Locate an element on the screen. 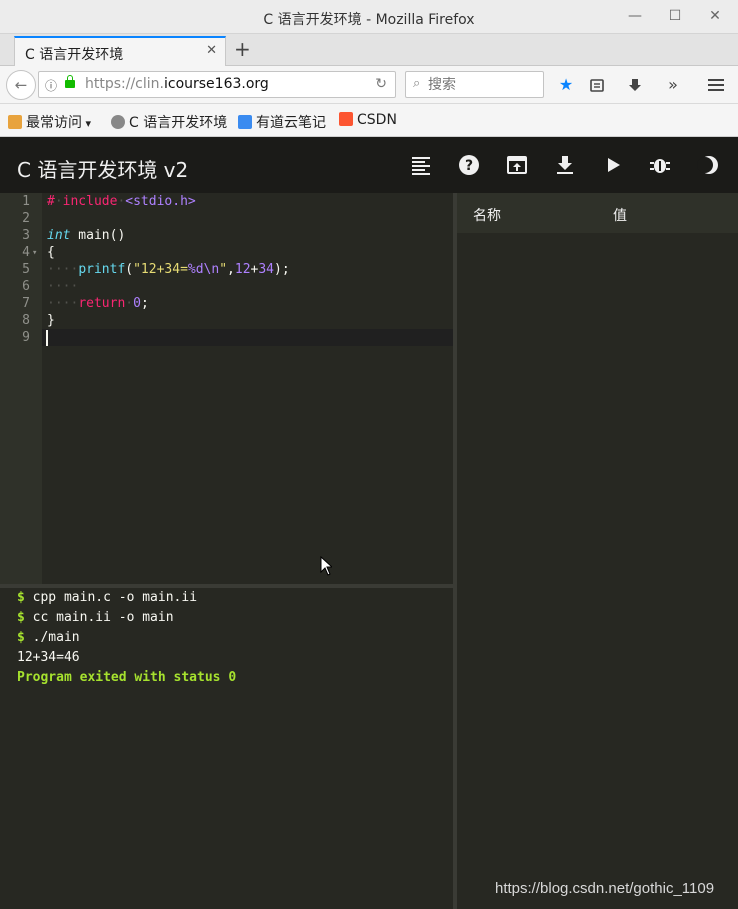 This screenshot has height=909, width=738. bookmark-star-icon: ★ is located at coordinates (566, 85).